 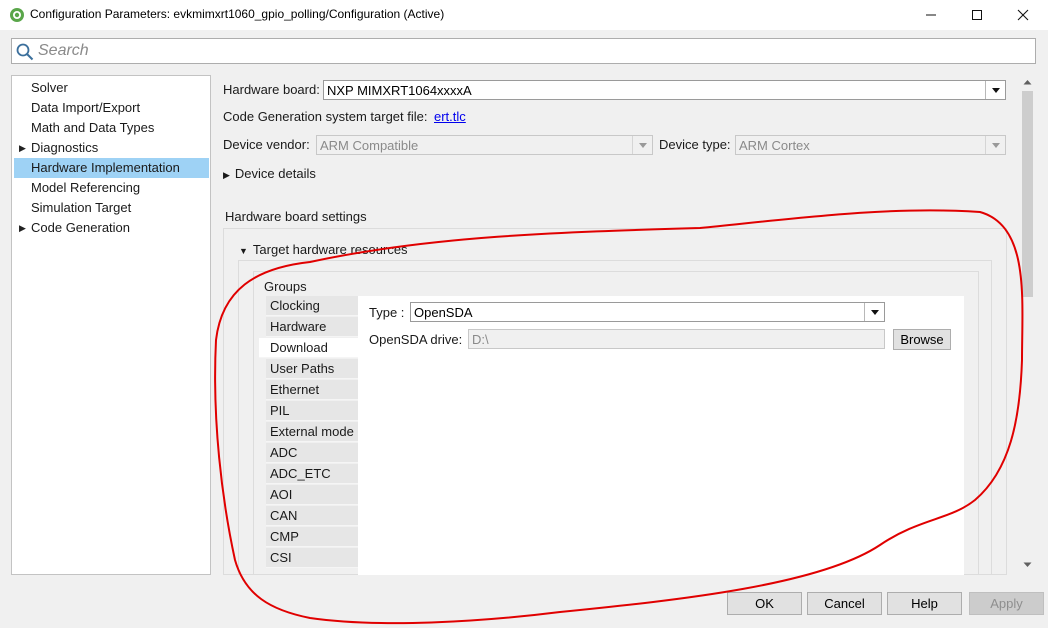 What do you see at coordinates (764, 603) in the screenshot?
I see `ok-button: OK` at bounding box center [764, 603].